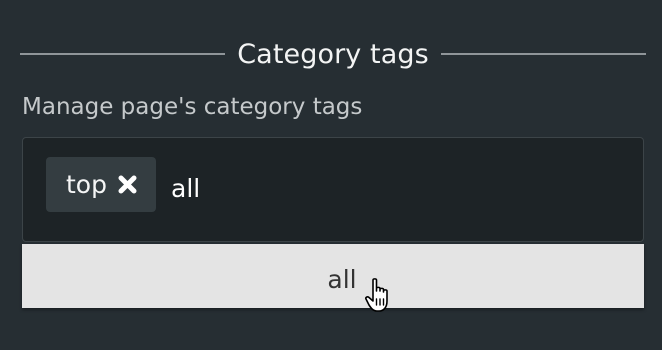  What do you see at coordinates (192, 107) in the screenshot?
I see `section-description: Manage page's category tags` at bounding box center [192, 107].